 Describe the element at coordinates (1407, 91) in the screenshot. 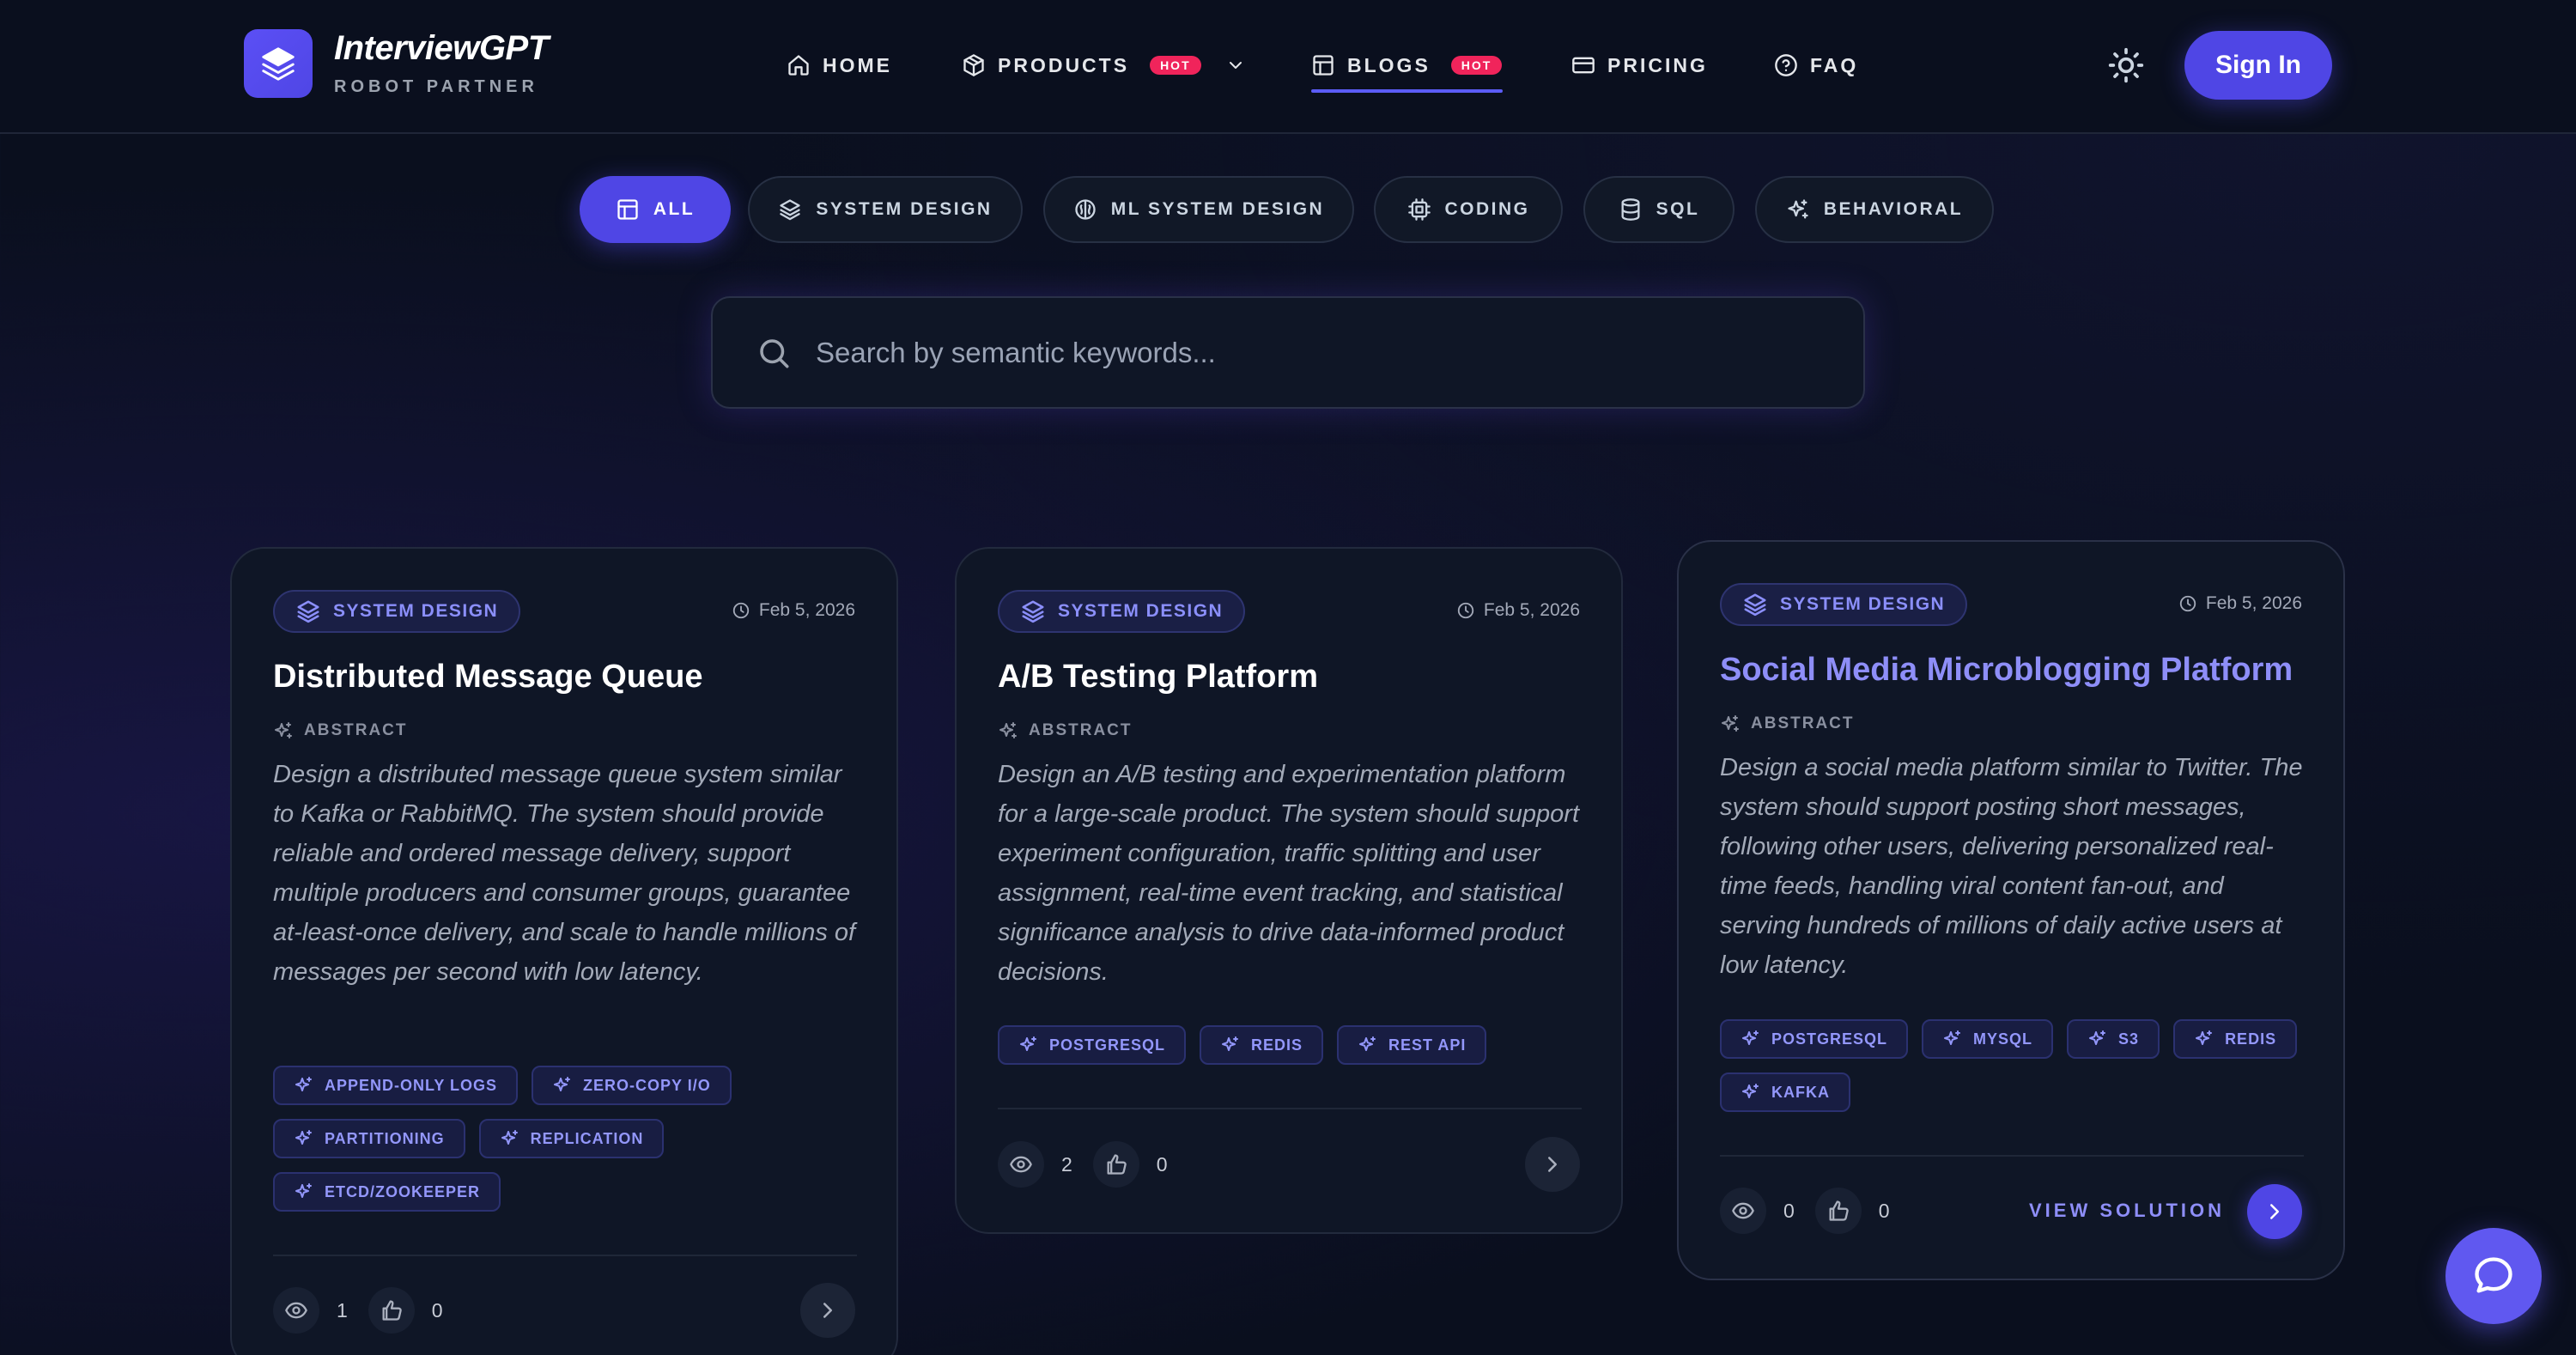

I see `nav-active-indicator` at that location.